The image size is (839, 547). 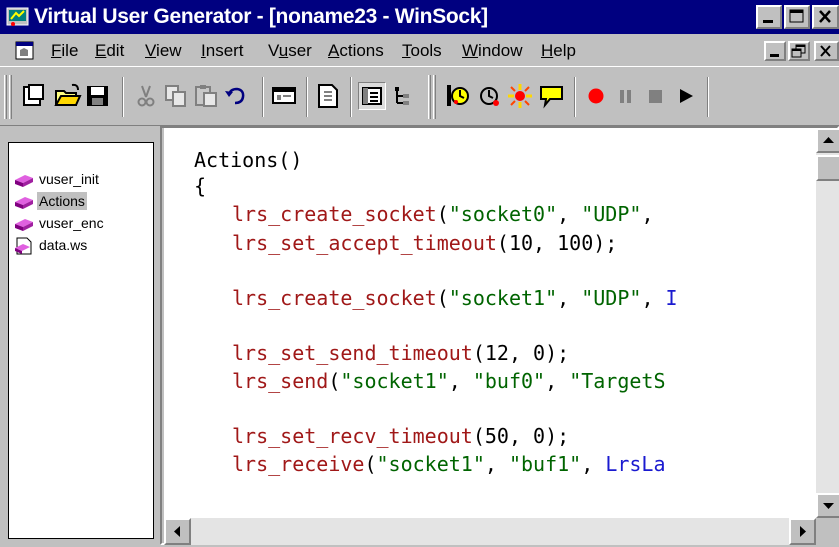 I want to click on vertical-scrollbar, so click(x=827, y=323).